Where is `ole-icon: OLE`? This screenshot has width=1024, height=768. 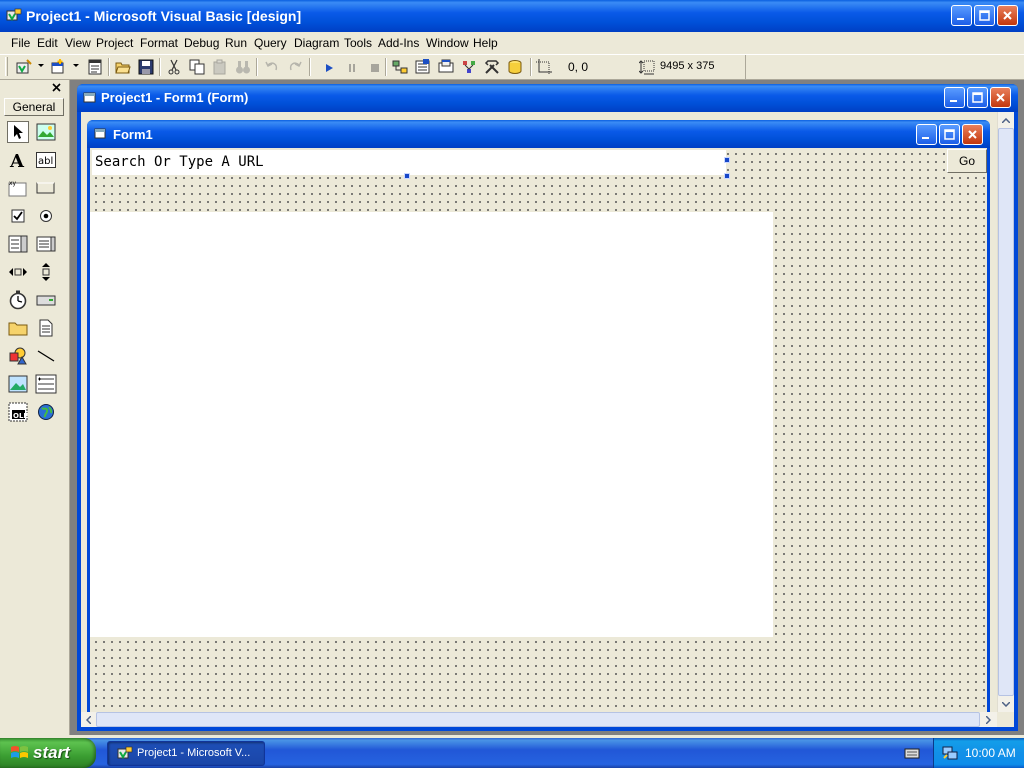 ole-icon: OLE is located at coordinates (18, 412).